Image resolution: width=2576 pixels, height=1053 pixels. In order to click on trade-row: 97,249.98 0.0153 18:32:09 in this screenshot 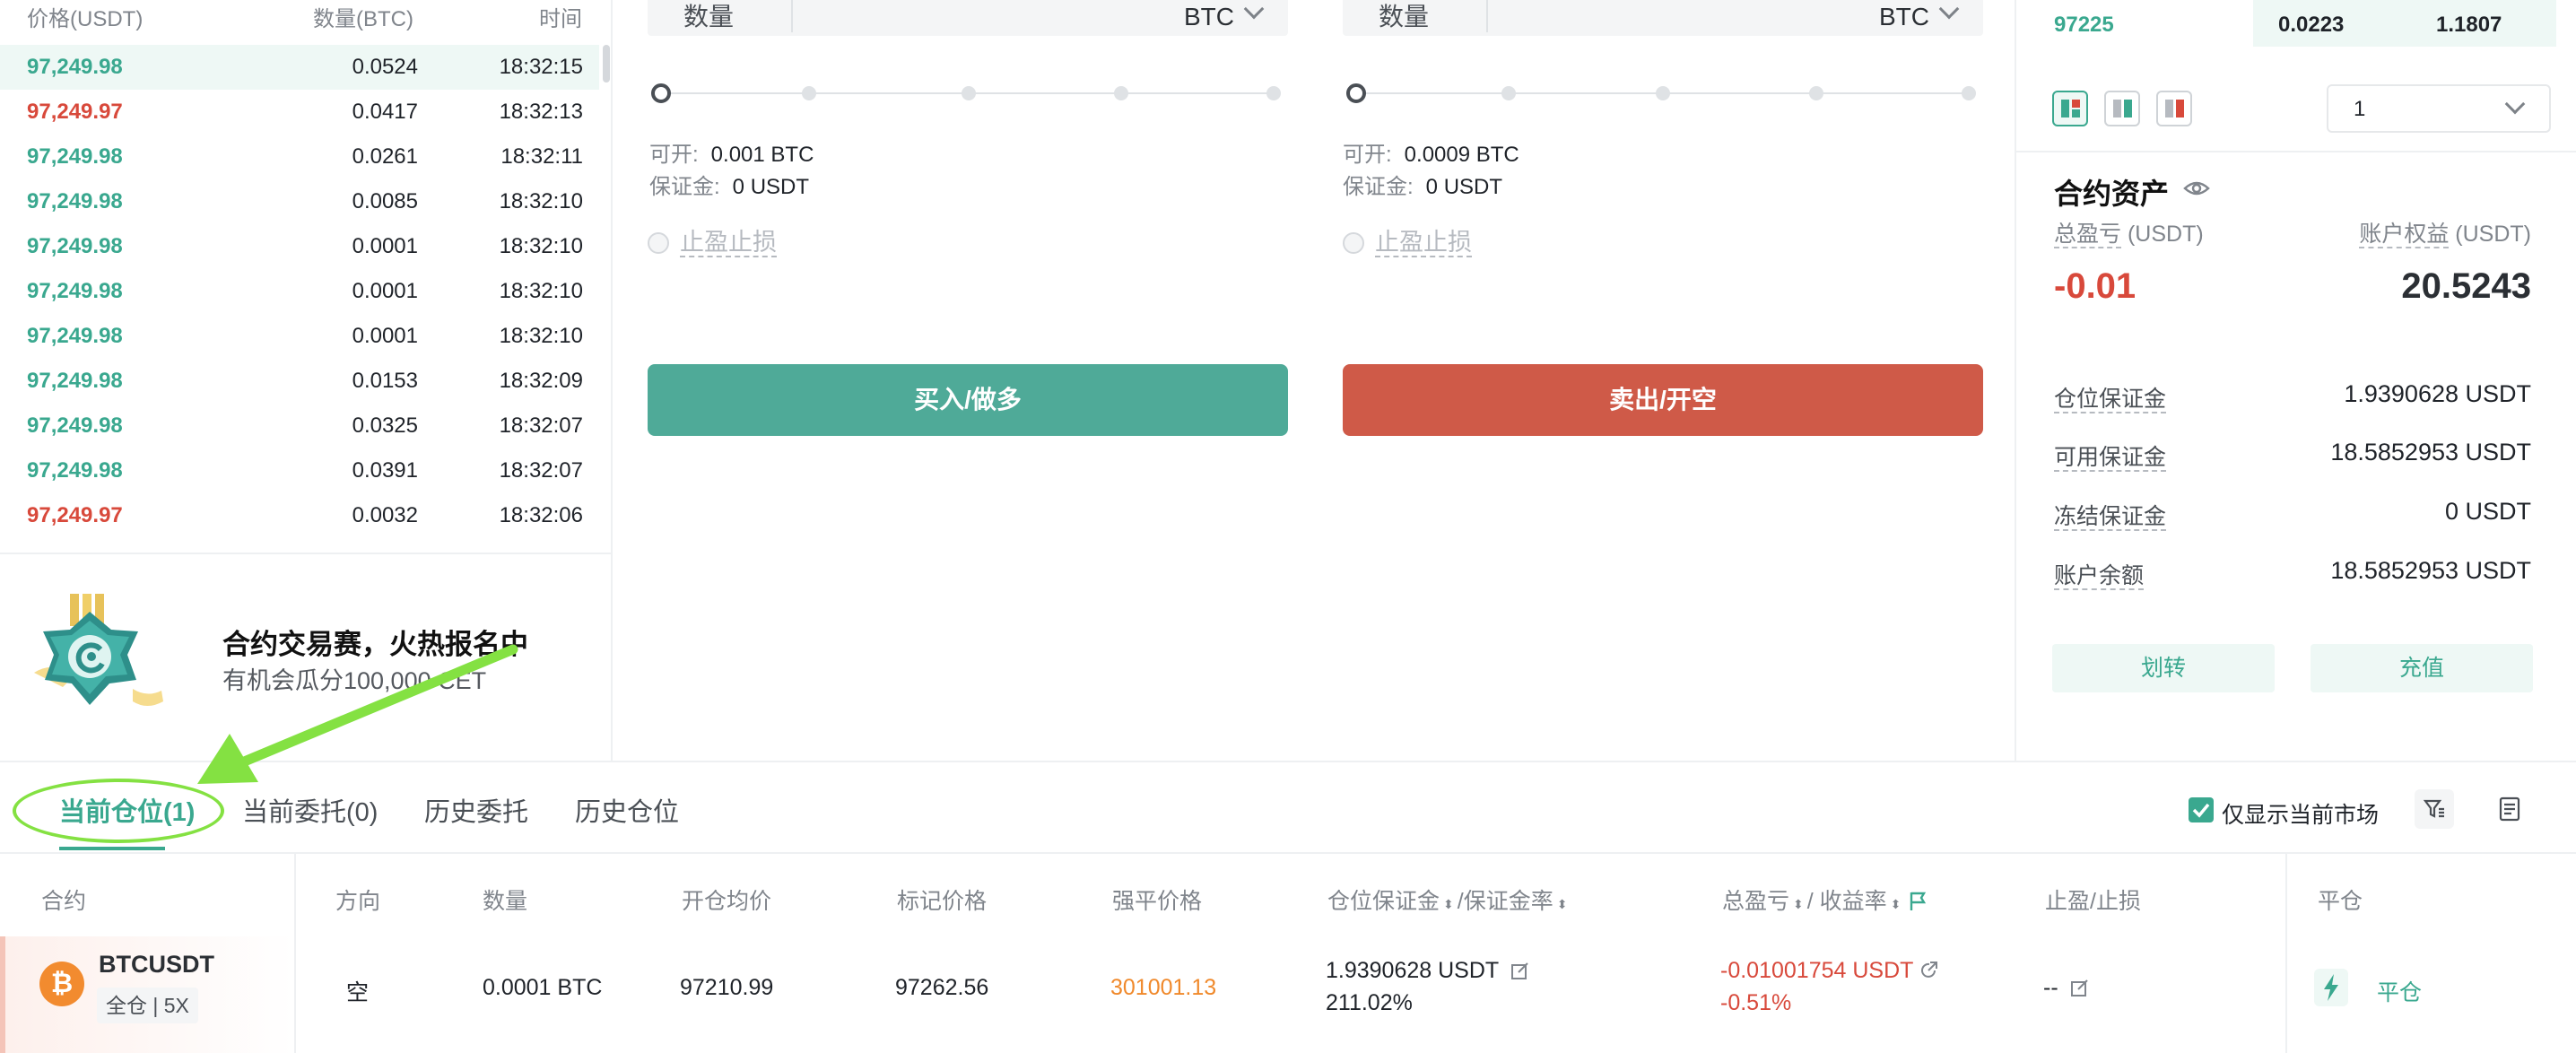, I will do `click(299, 381)`.